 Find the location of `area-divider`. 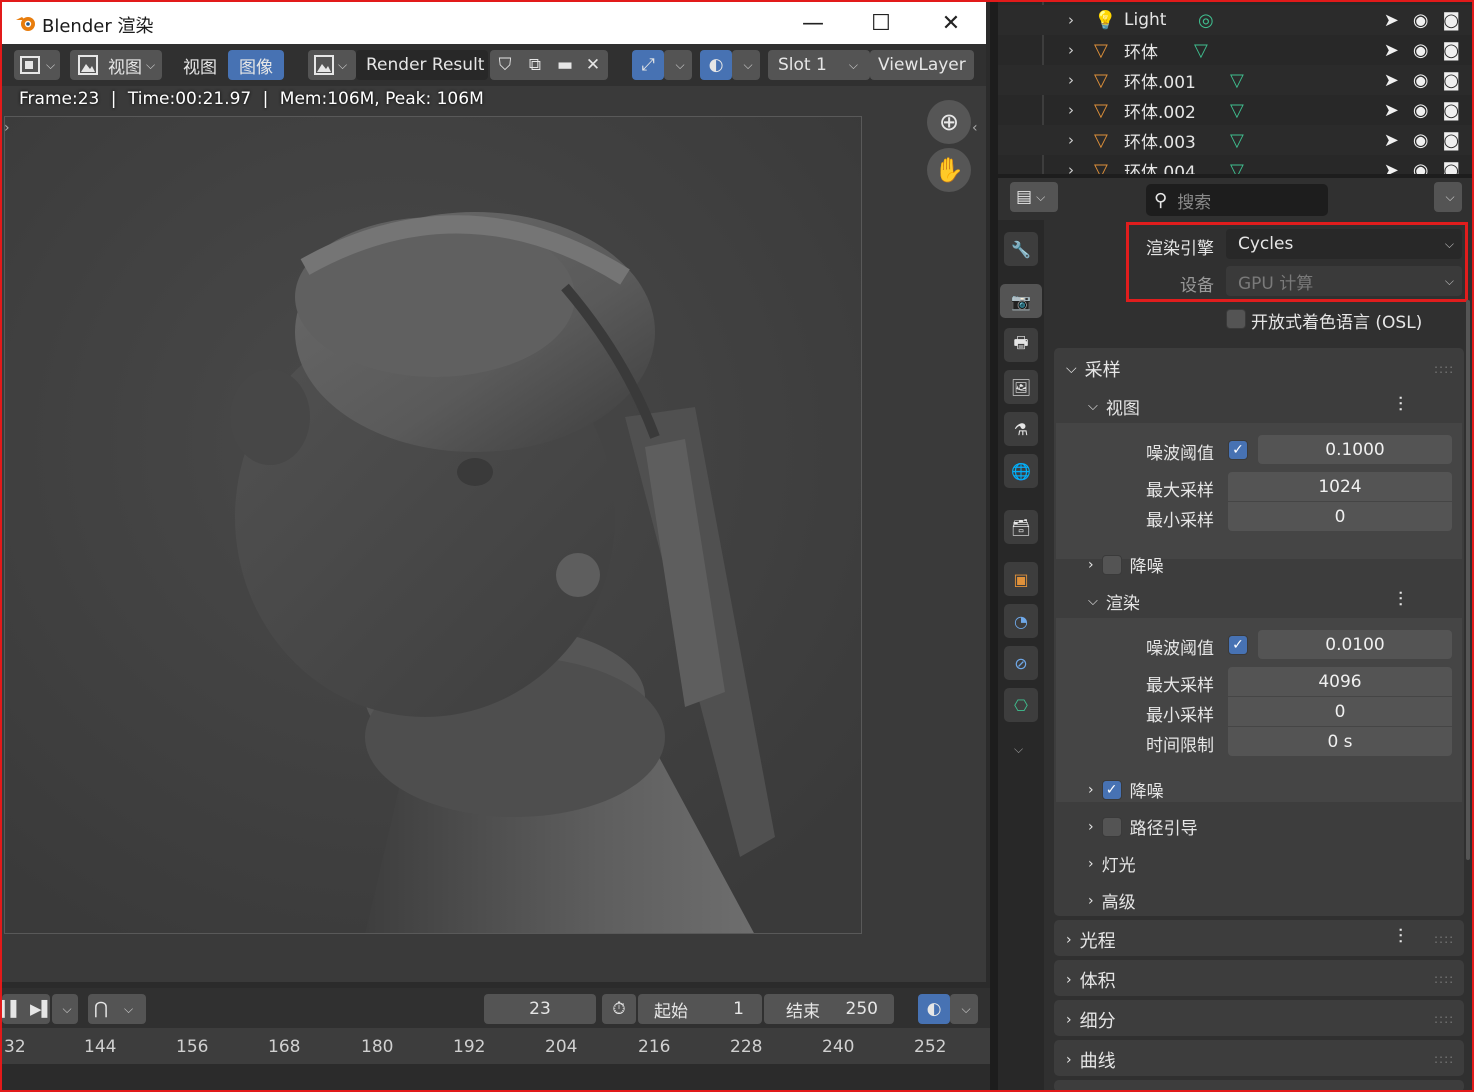

area-divider is located at coordinates (994, 546).